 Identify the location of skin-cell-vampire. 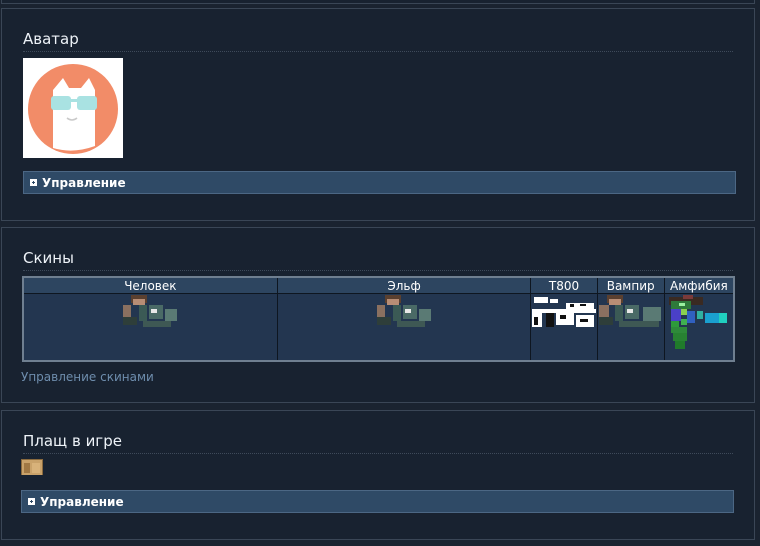
(630, 327).